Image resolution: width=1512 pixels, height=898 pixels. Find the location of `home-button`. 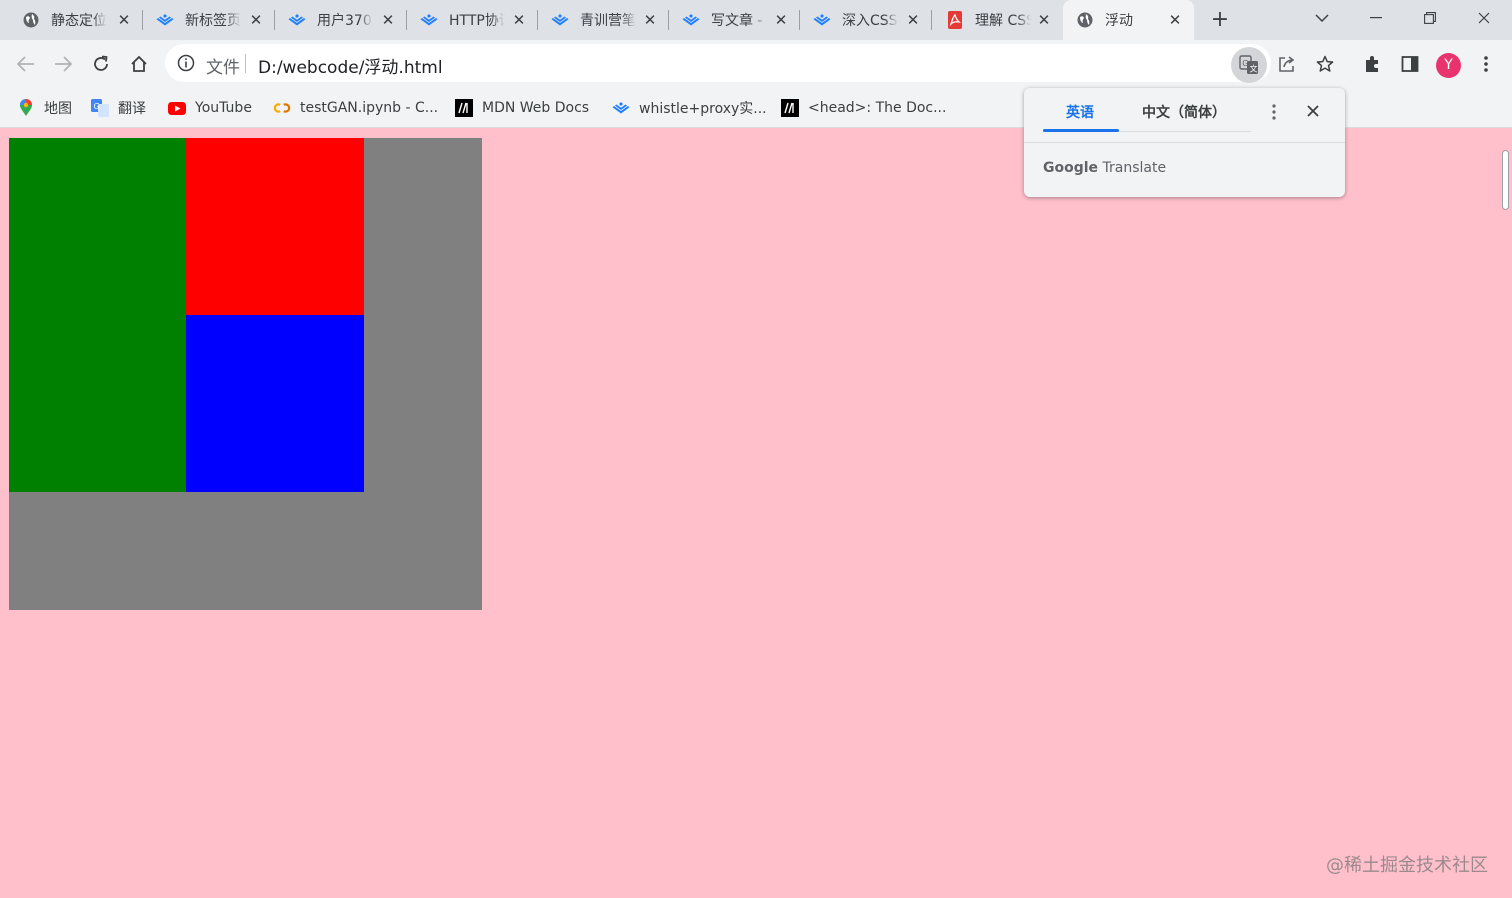

home-button is located at coordinates (139, 64).